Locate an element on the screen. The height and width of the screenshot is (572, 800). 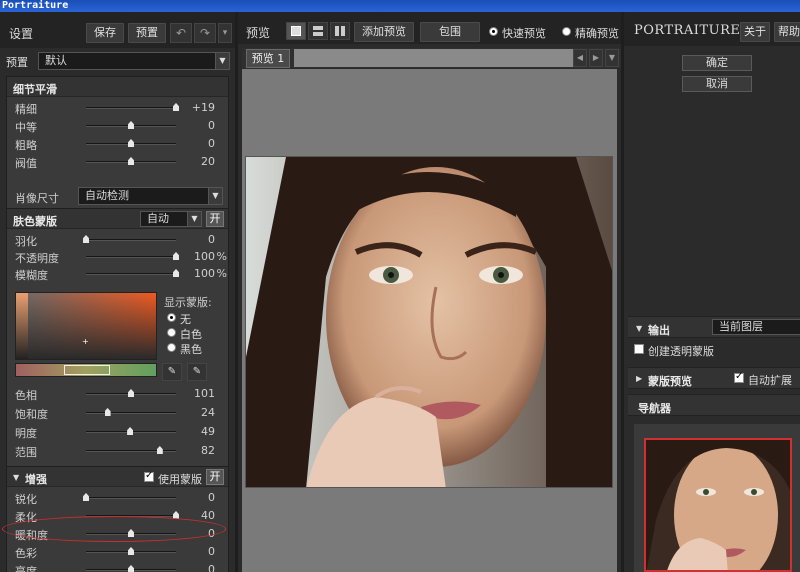
split-vertical-icon is located at coordinates (340, 31).